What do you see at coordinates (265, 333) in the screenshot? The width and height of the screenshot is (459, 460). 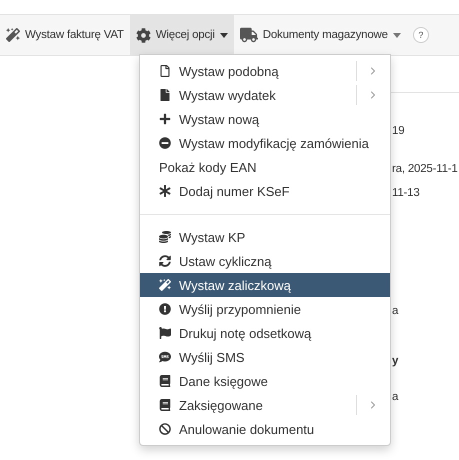 I see `menu-item: Drukuj notę odsetkową` at bounding box center [265, 333].